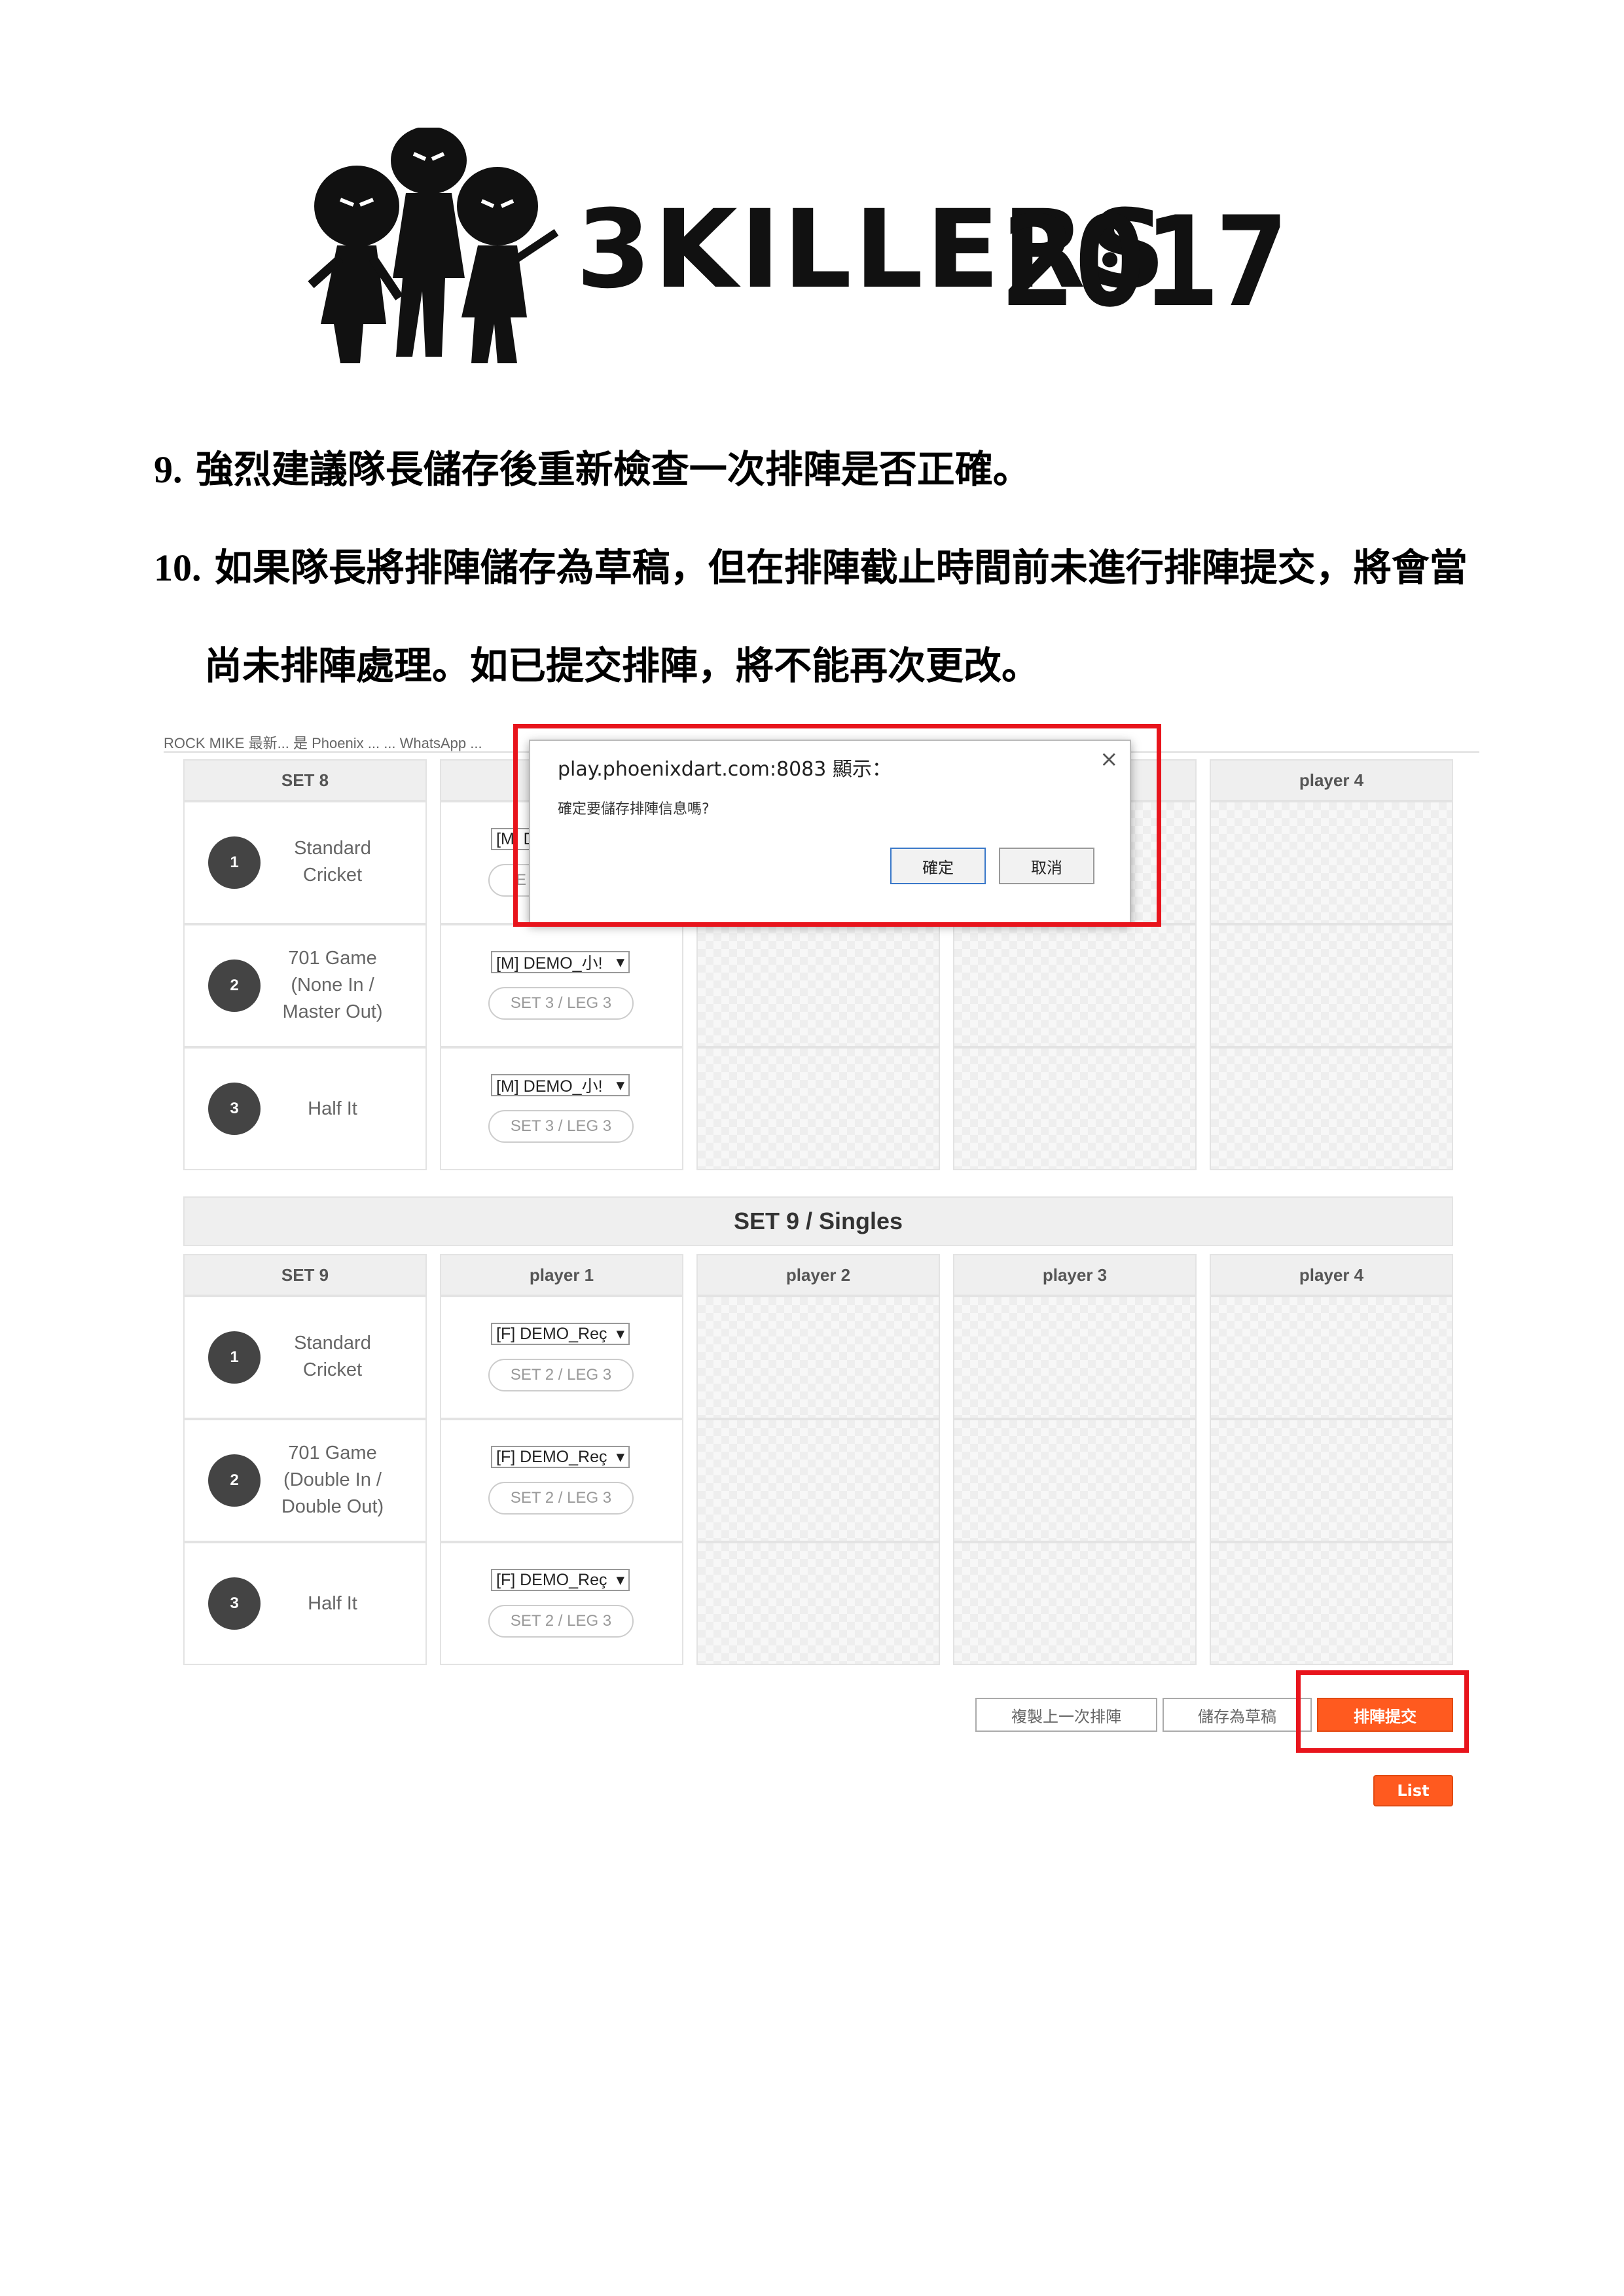  I want to click on save-draft-button: 儲存為草稿, so click(1237, 1715).